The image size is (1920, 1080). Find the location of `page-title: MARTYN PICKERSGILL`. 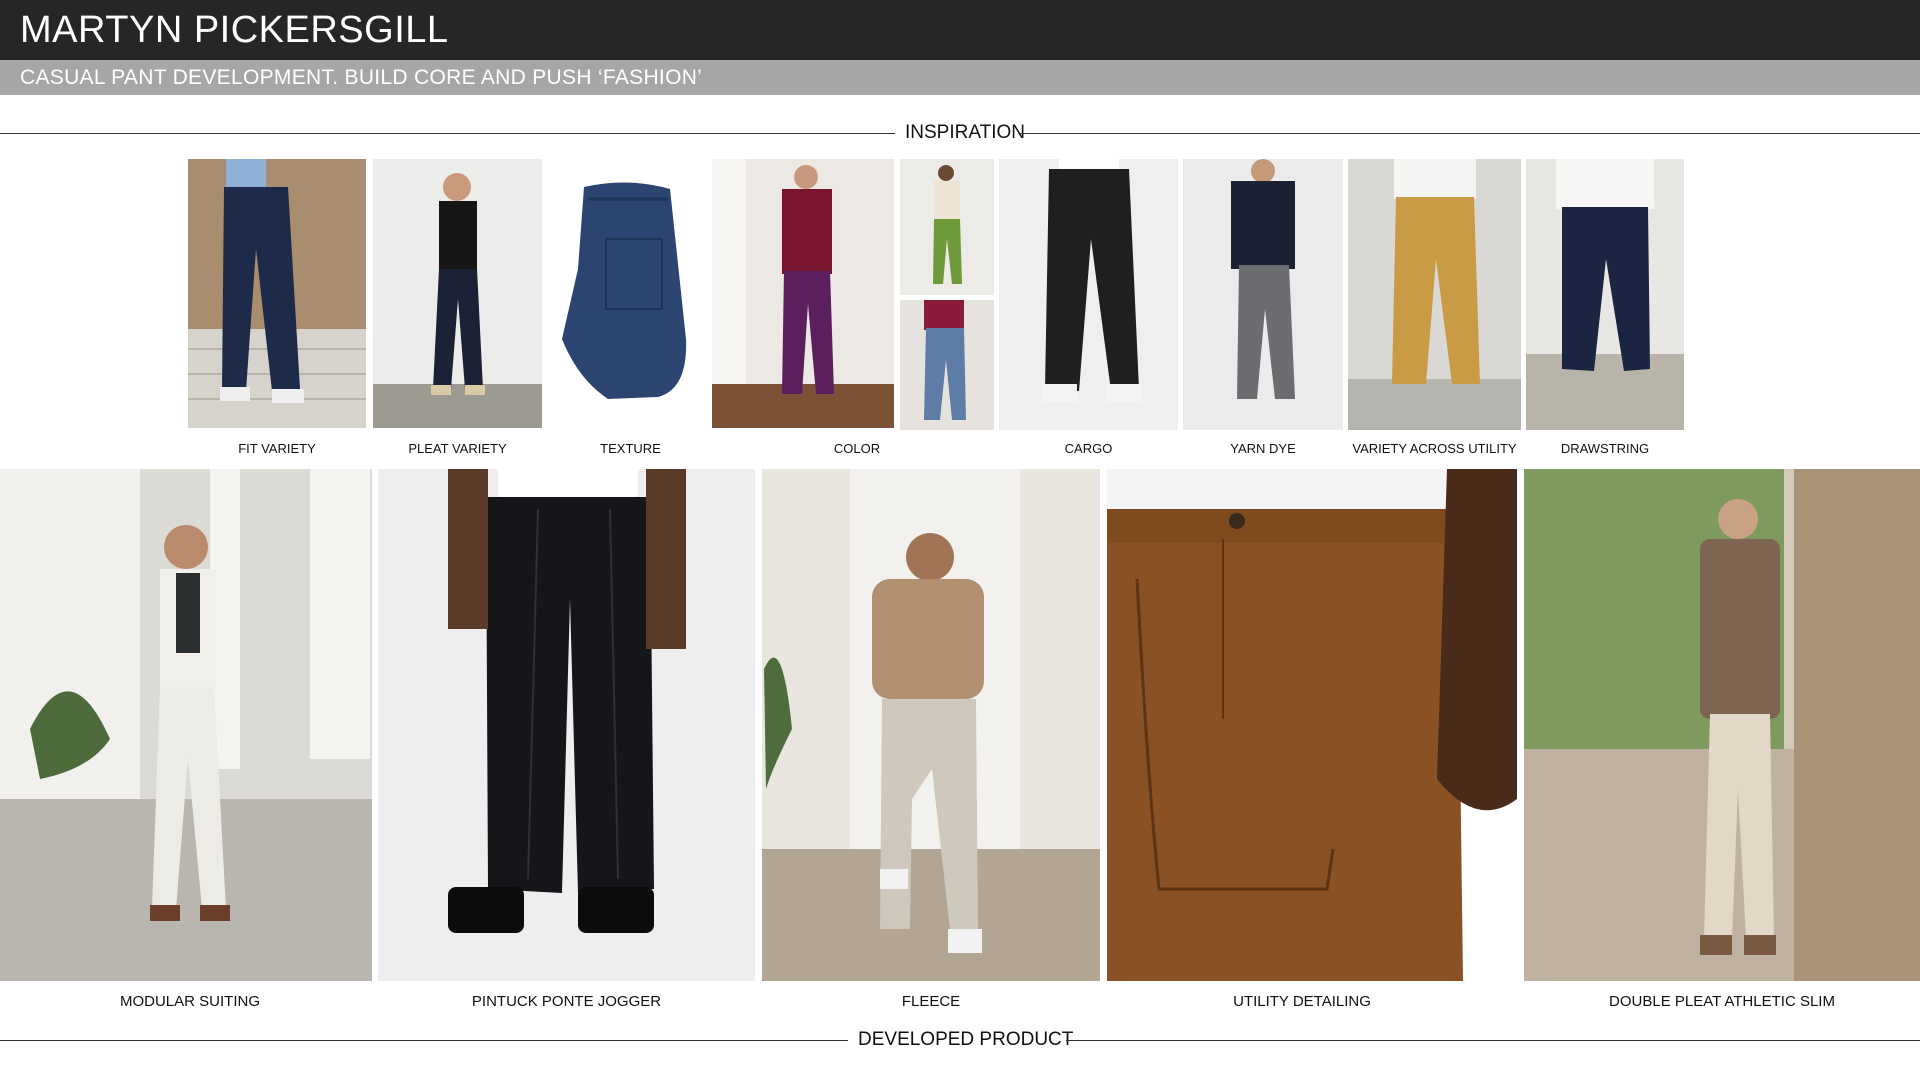

page-title: MARTYN PICKERSGILL is located at coordinates (234, 30).